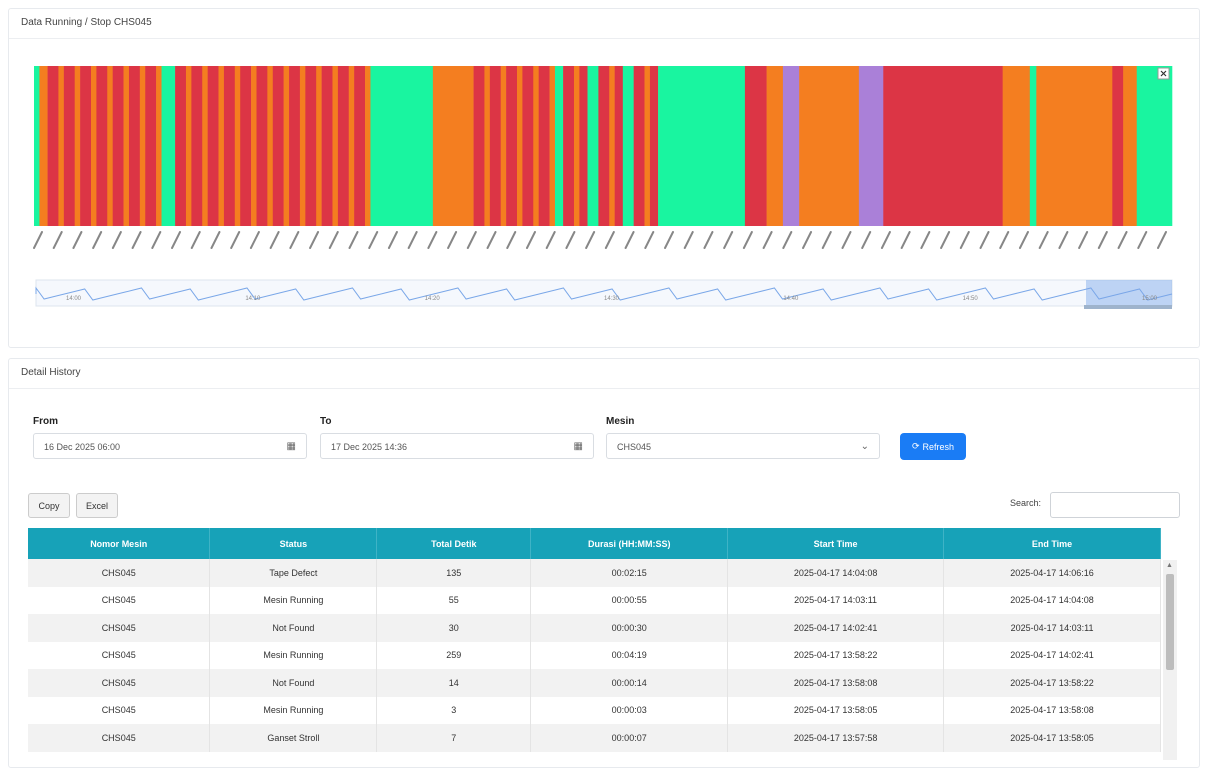 This screenshot has width=1208, height=768. Describe the element at coordinates (119, 543) in the screenshot. I see `column-header: Nomor Mesin` at that location.